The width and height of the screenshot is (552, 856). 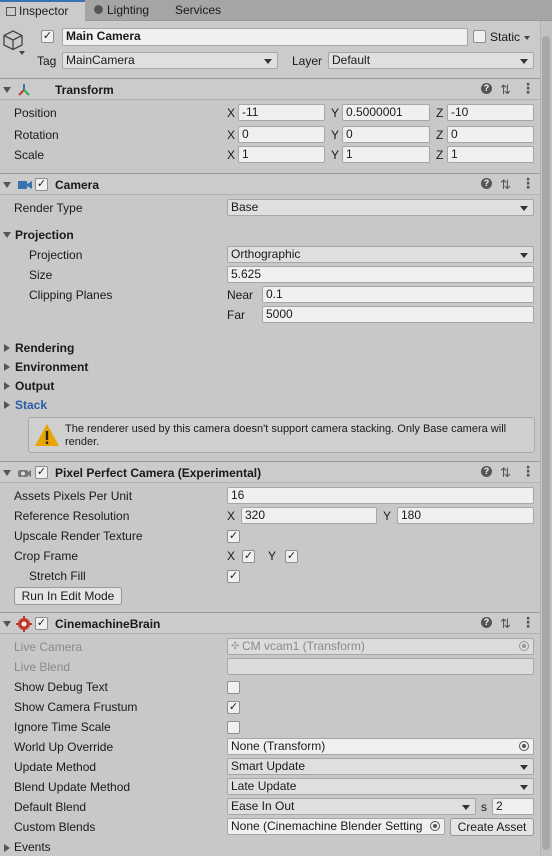 What do you see at coordinates (386, 112) in the screenshot?
I see `position-y-field: 0.5000001` at bounding box center [386, 112].